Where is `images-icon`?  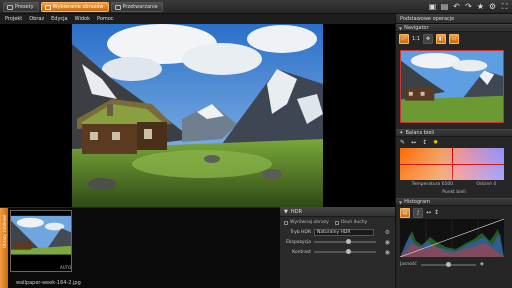 images-icon is located at coordinates (47, 7).